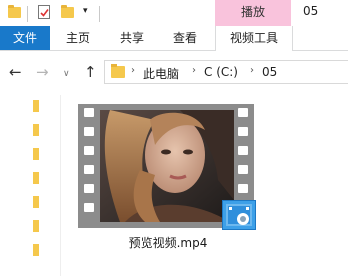 This screenshot has width=348, height=276. What do you see at coordinates (269, 72) in the screenshot?
I see `breadcrumb-folder-05: 05` at bounding box center [269, 72].